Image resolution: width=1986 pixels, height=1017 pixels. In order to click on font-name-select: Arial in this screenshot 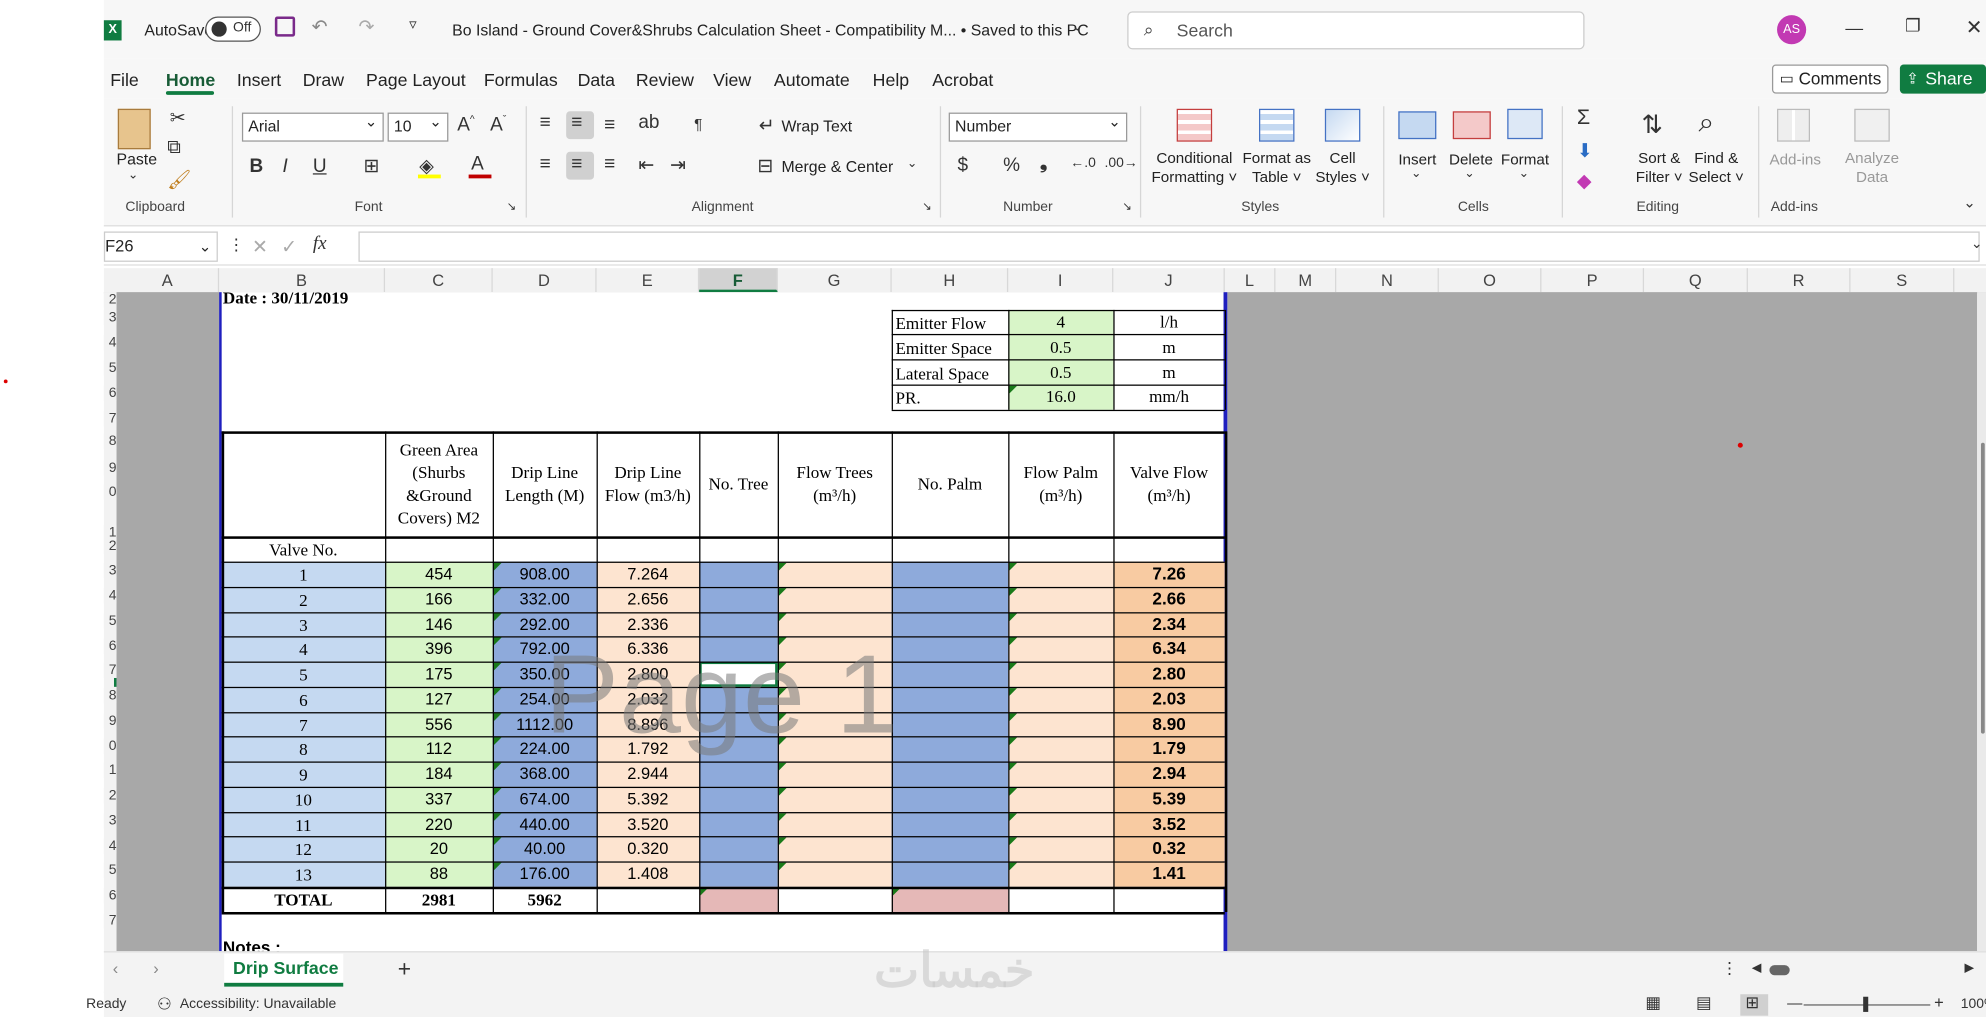, I will do `click(312, 125)`.